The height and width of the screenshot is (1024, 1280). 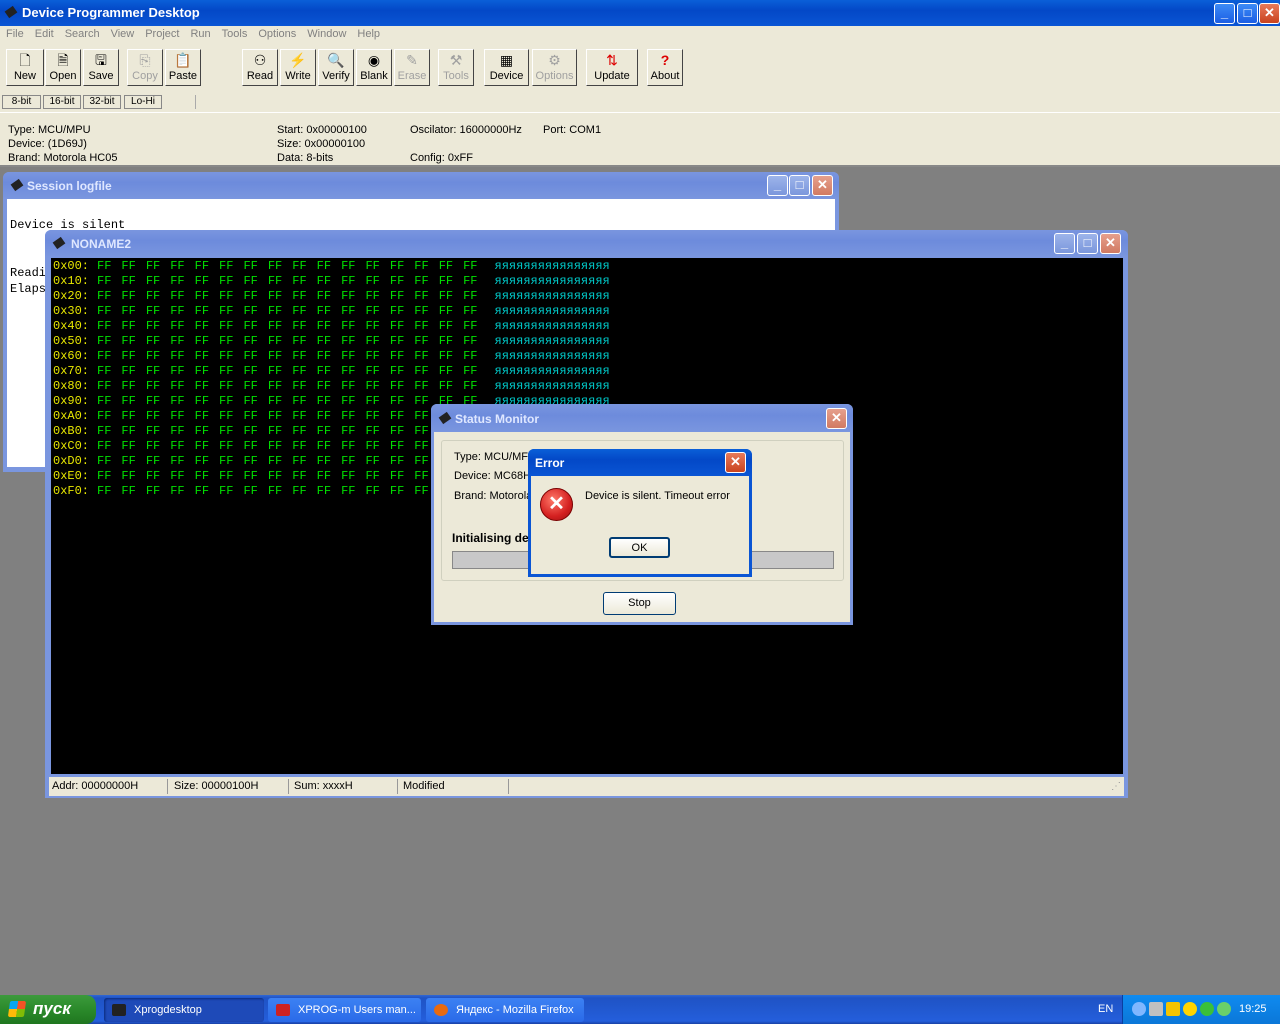 What do you see at coordinates (15, 34) in the screenshot?
I see `menu-file: File` at bounding box center [15, 34].